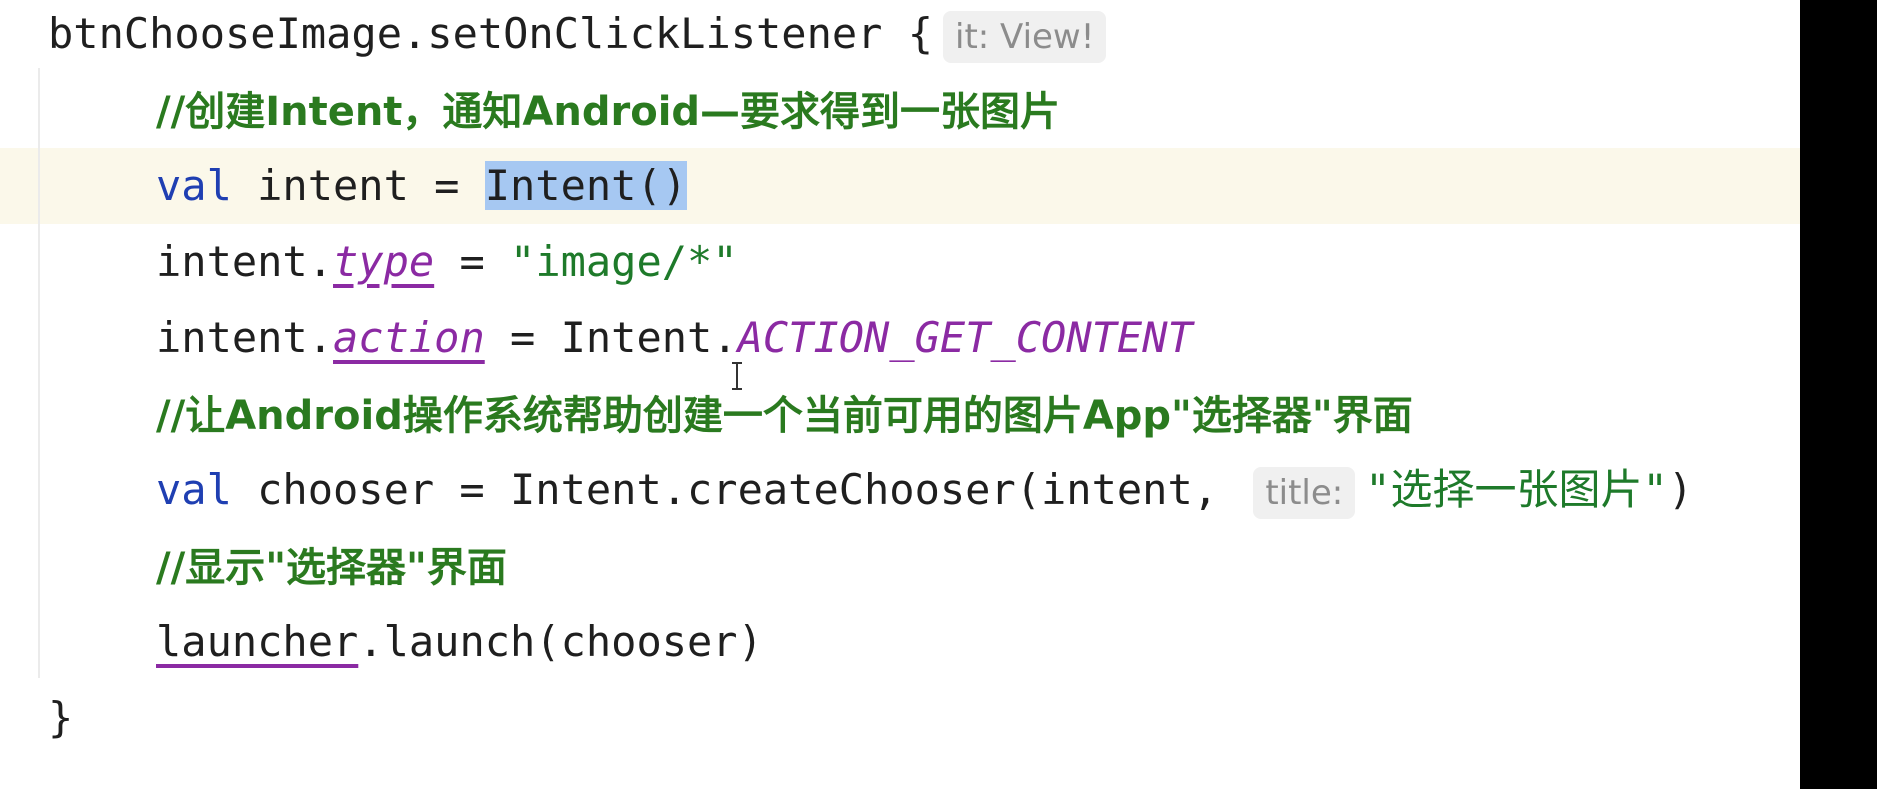 This screenshot has height=789, width=1877. Describe the element at coordinates (586, 185) in the screenshot. I see `selected-text: Intent()` at that location.